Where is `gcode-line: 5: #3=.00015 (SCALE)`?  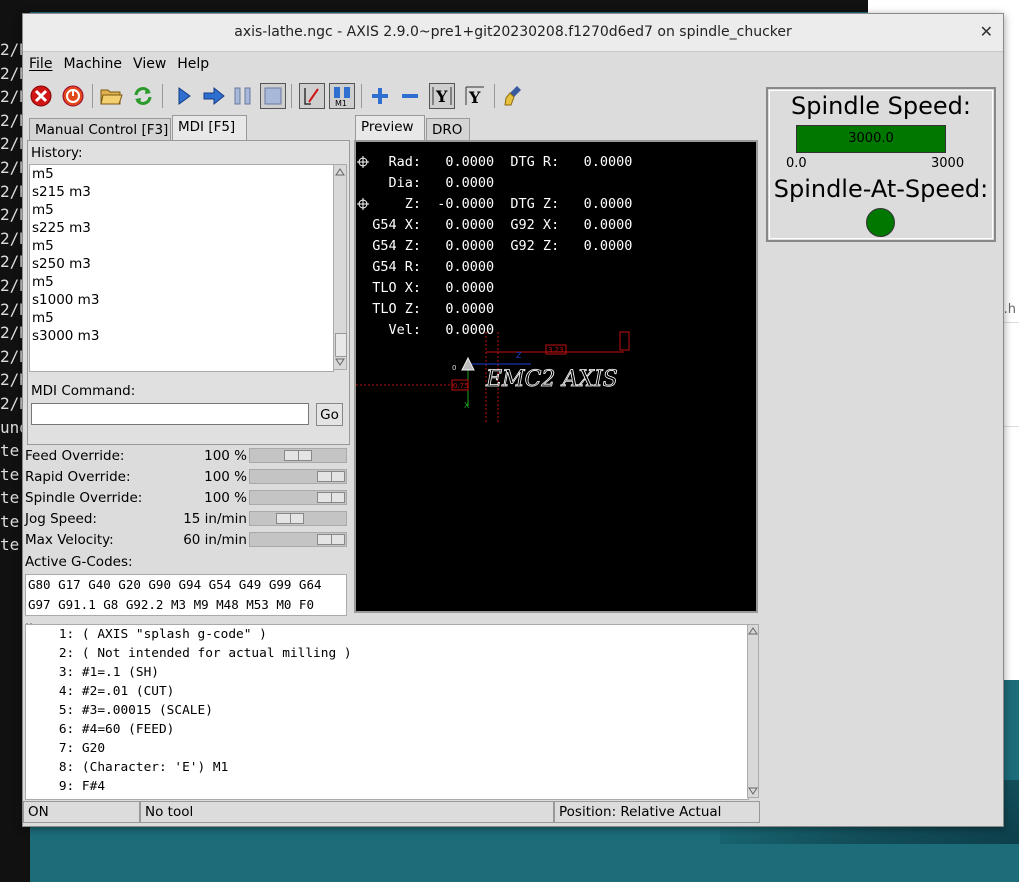
gcode-line: 5: #3=.00015 (SCALE) is located at coordinates (387, 710).